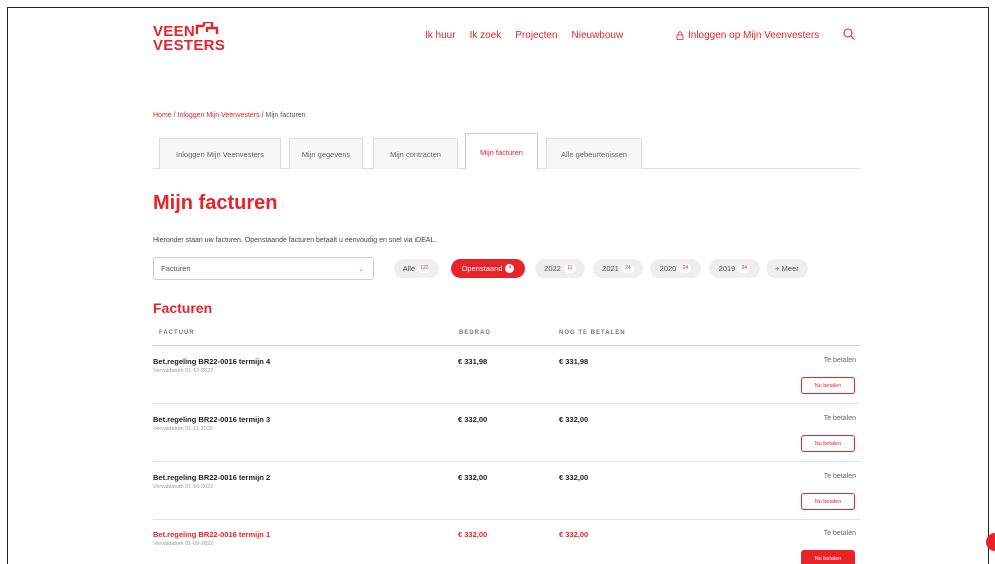 This screenshot has width=995, height=564. Describe the element at coordinates (424, 268) in the screenshot. I see `chip-count: 122` at that location.